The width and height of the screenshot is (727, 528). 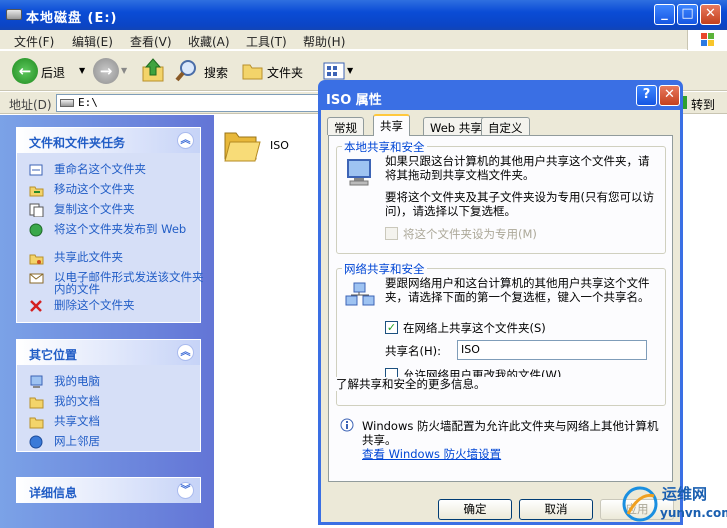 What do you see at coordinates (324, 41) in the screenshot?
I see `menu-help: 帮助(H)` at bounding box center [324, 41].